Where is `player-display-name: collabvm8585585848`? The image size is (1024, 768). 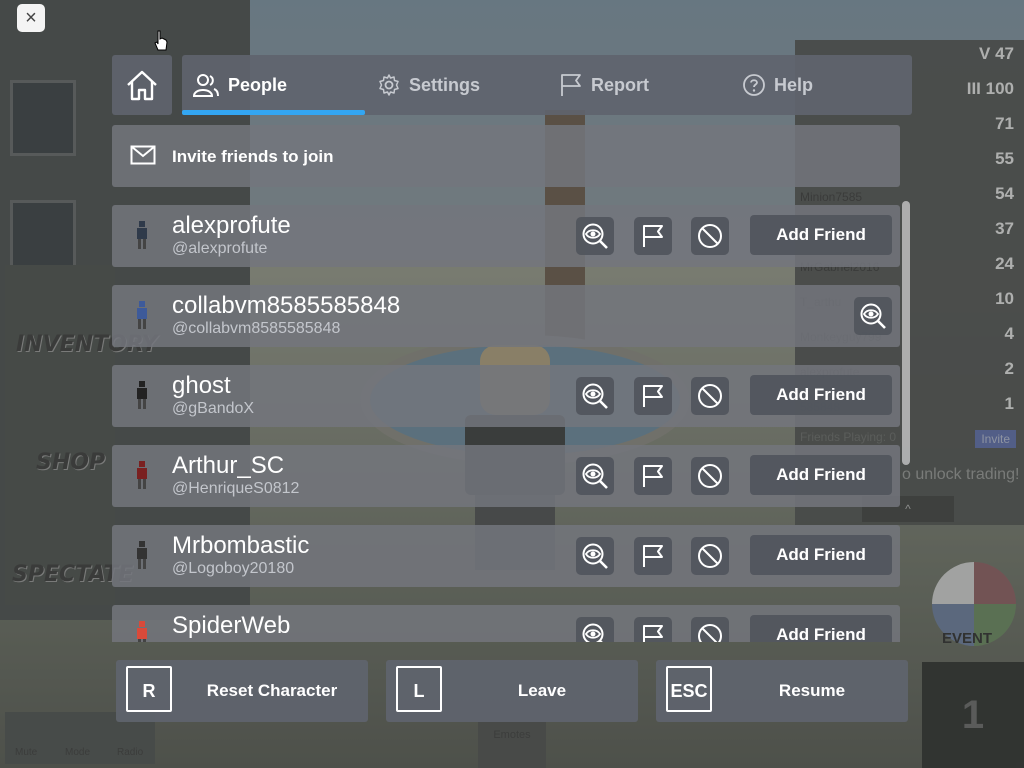
player-display-name: collabvm8585585848 is located at coordinates (286, 305).